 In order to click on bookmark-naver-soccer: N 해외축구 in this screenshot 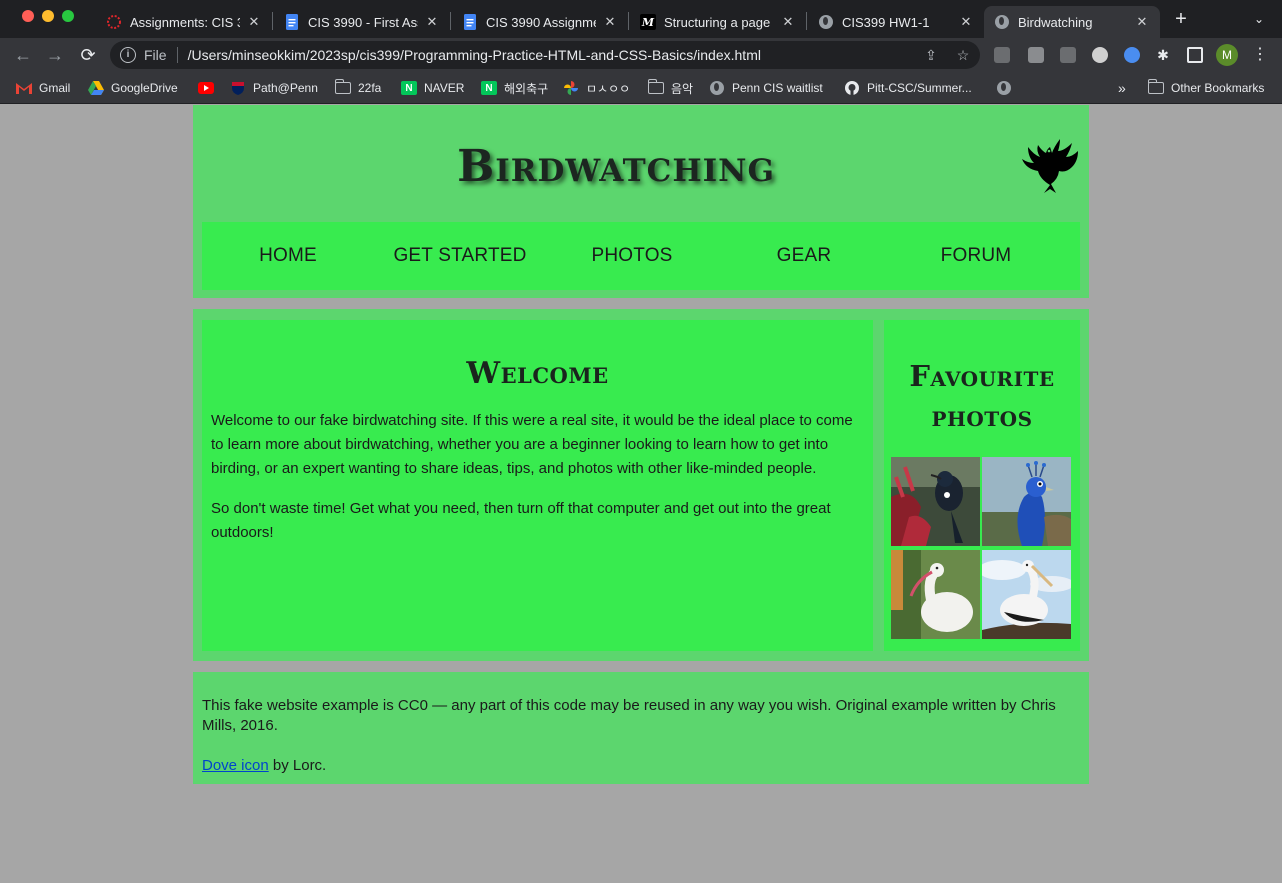, I will do `click(514, 88)`.